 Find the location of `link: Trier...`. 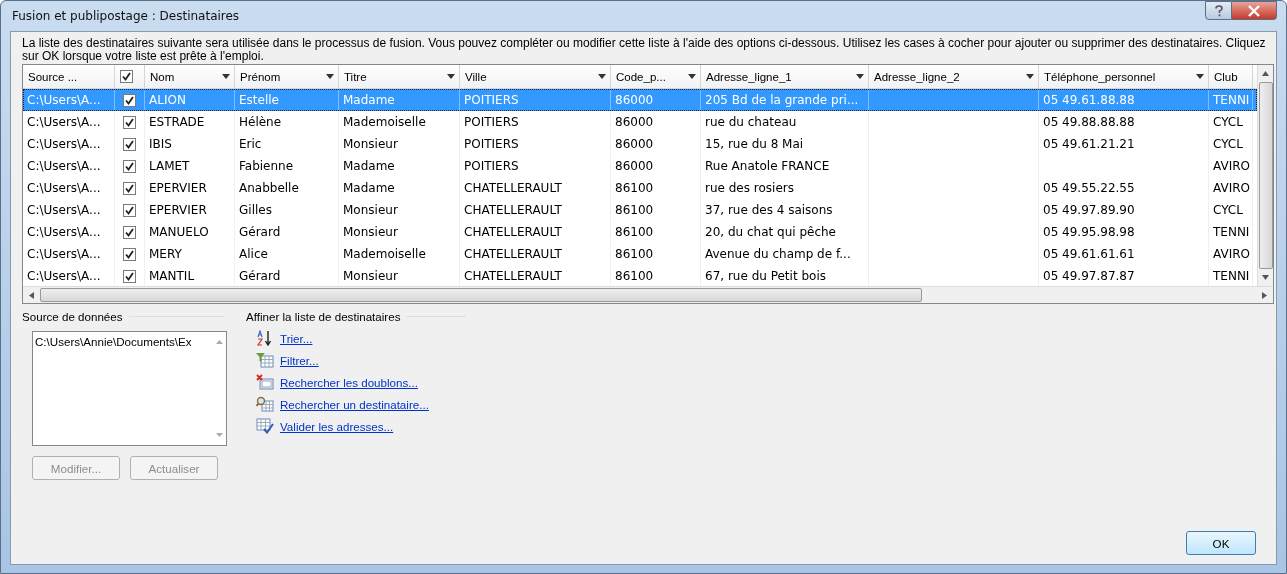

link: Trier... is located at coordinates (296, 338).